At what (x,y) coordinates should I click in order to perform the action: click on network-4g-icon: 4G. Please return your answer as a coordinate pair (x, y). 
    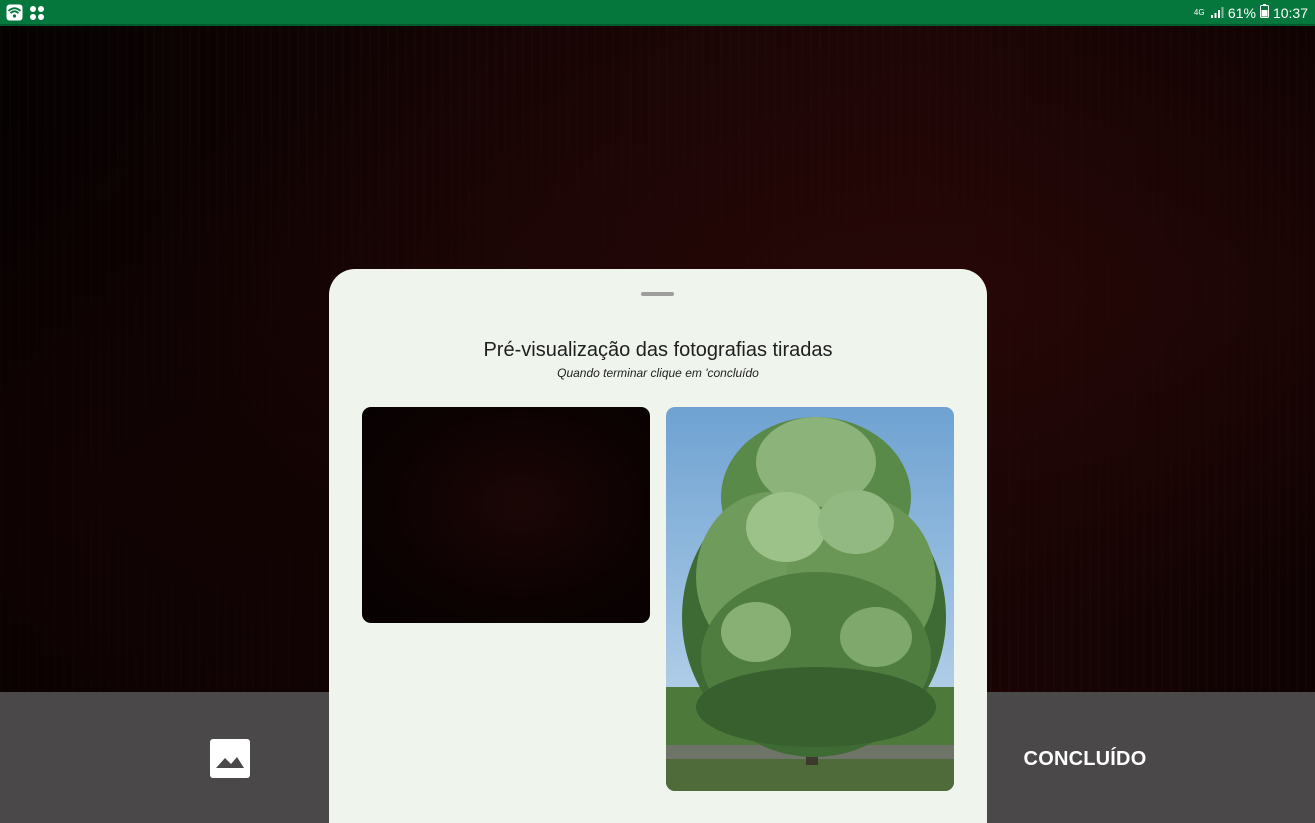
    Looking at the image, I should click on (1199, 12).